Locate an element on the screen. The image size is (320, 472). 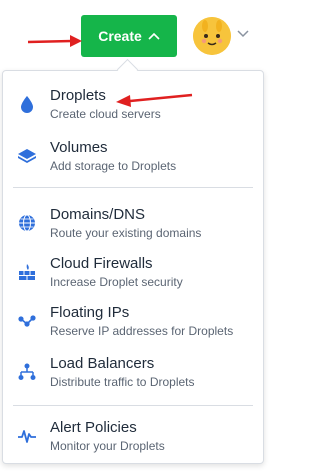
menu-item-subtitle: Add storage to Droplets is located at coordinates (113, 166).